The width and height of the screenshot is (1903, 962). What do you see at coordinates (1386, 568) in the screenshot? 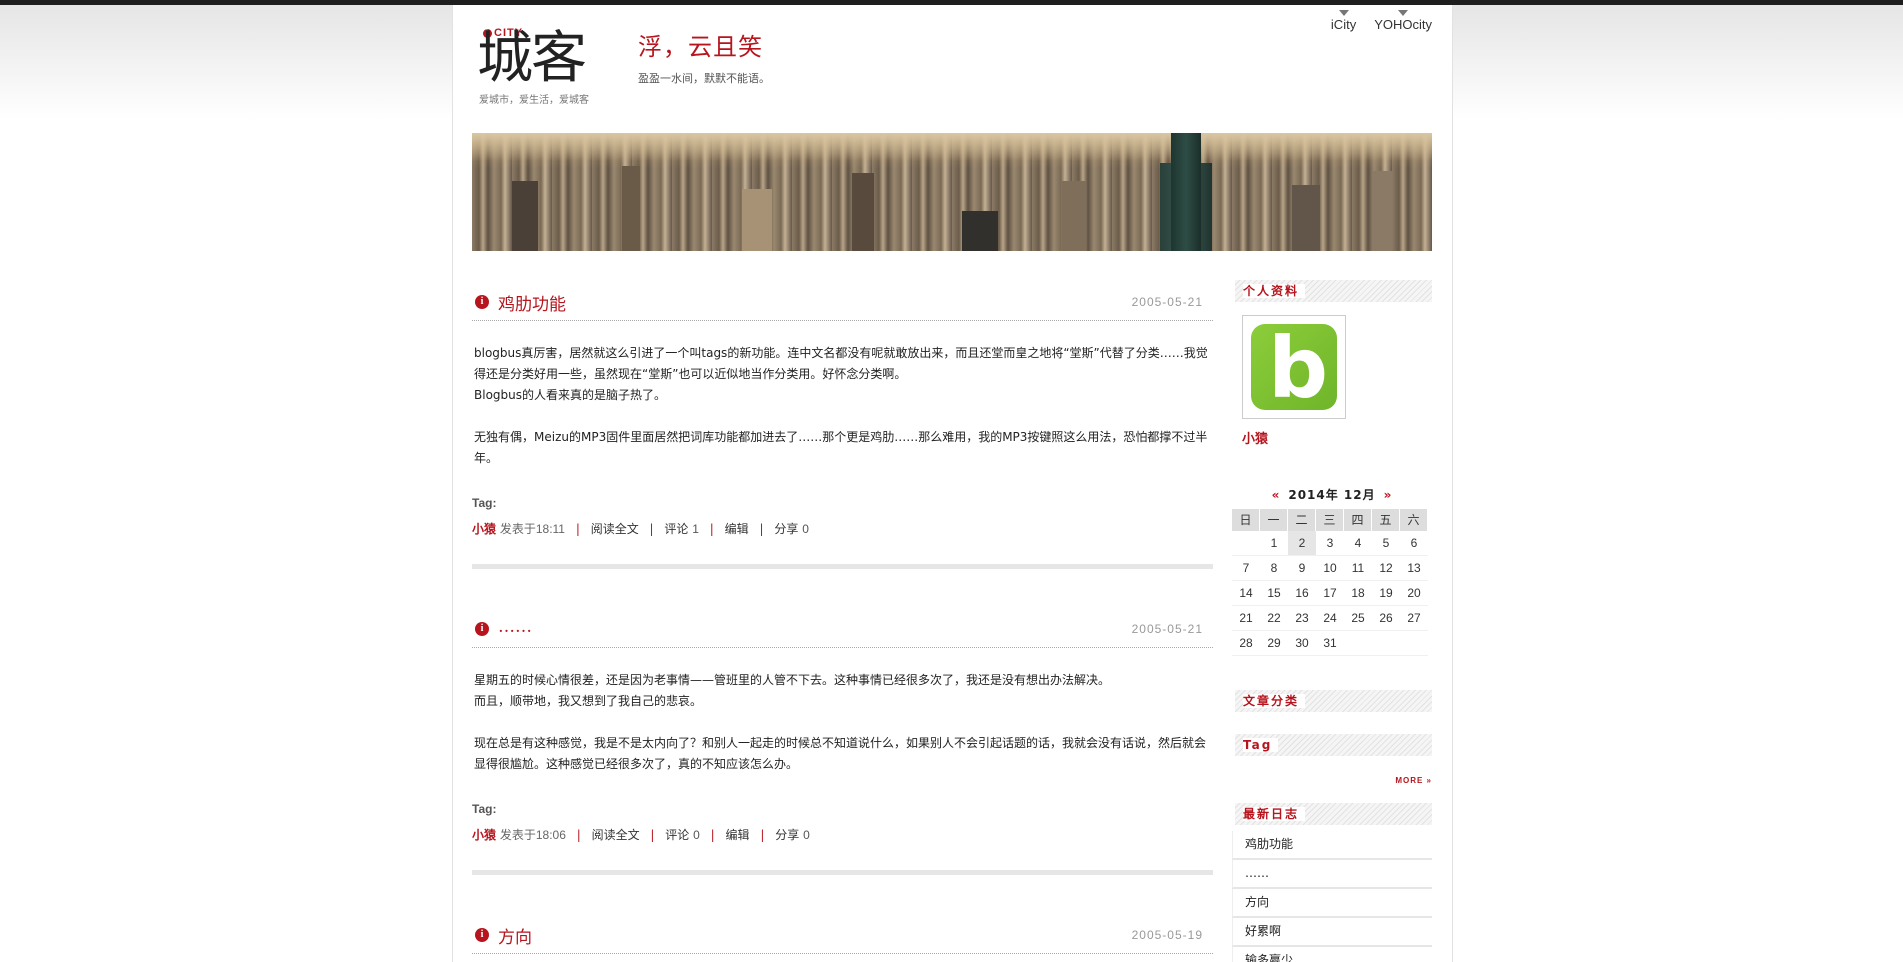
I see `calendar-day: 12` at bounding box center [1386, 568].